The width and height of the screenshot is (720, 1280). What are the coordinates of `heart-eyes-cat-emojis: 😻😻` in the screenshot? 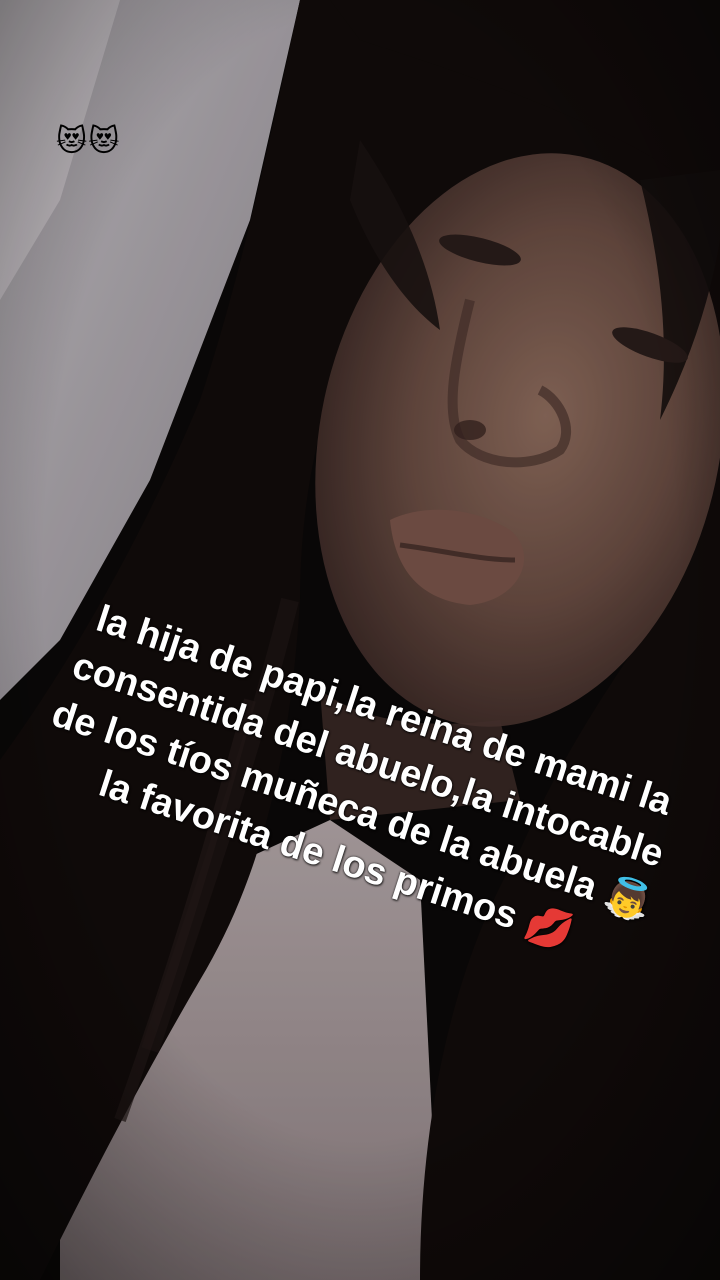 It's located at (88, 141).